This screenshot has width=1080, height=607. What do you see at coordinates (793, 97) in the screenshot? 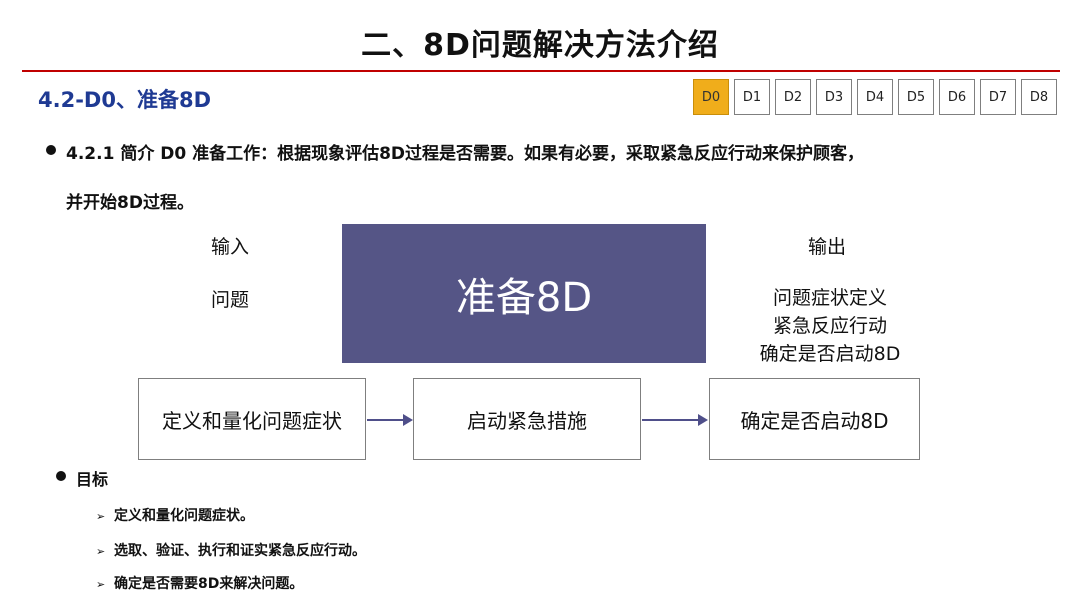
I see `step-d2: D2` at bounding box center [793, 97].